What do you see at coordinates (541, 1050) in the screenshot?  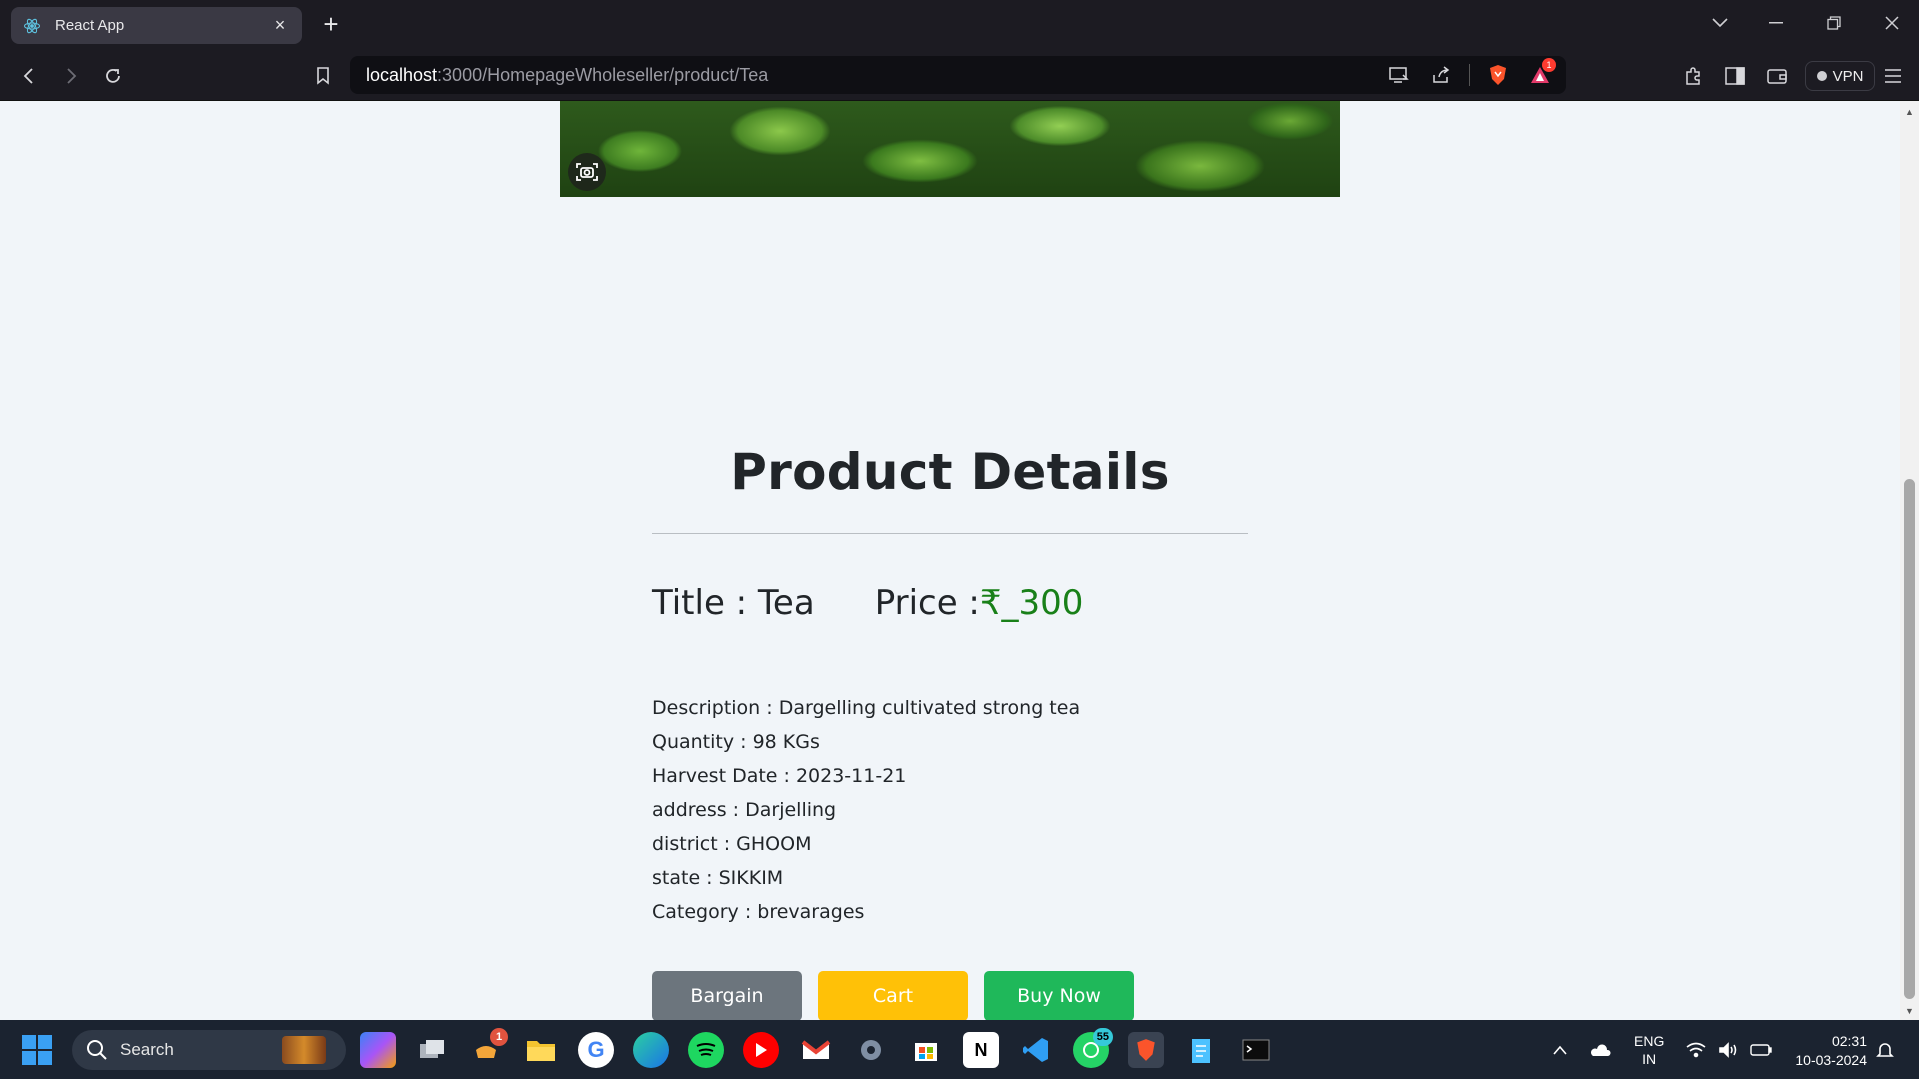 I see `file-explorer-icon` at bounding box center [541, 1050].